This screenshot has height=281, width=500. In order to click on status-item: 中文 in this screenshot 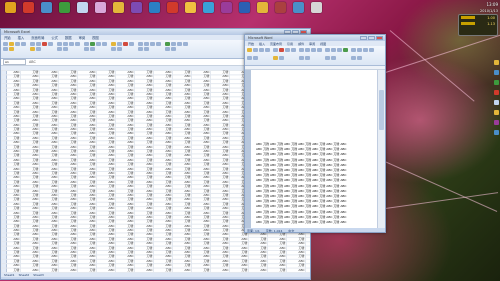, I will do `click(291, 230)`.